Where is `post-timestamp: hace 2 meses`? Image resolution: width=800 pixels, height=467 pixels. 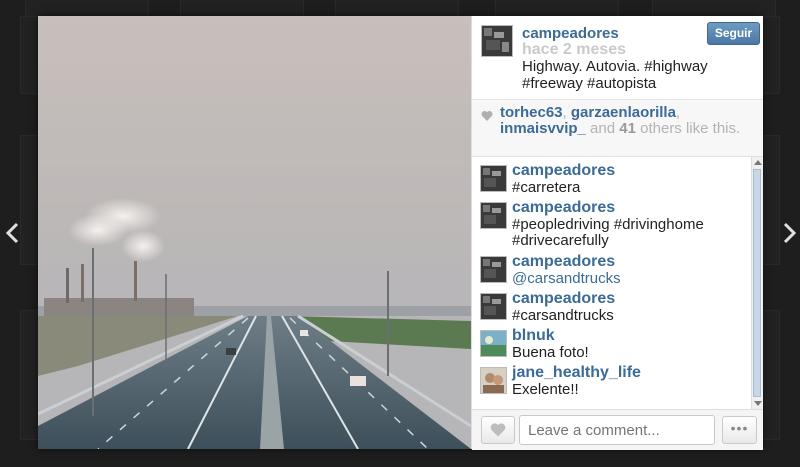
post-timestamp: hace 2 meses is located at coordinates (574, 49).